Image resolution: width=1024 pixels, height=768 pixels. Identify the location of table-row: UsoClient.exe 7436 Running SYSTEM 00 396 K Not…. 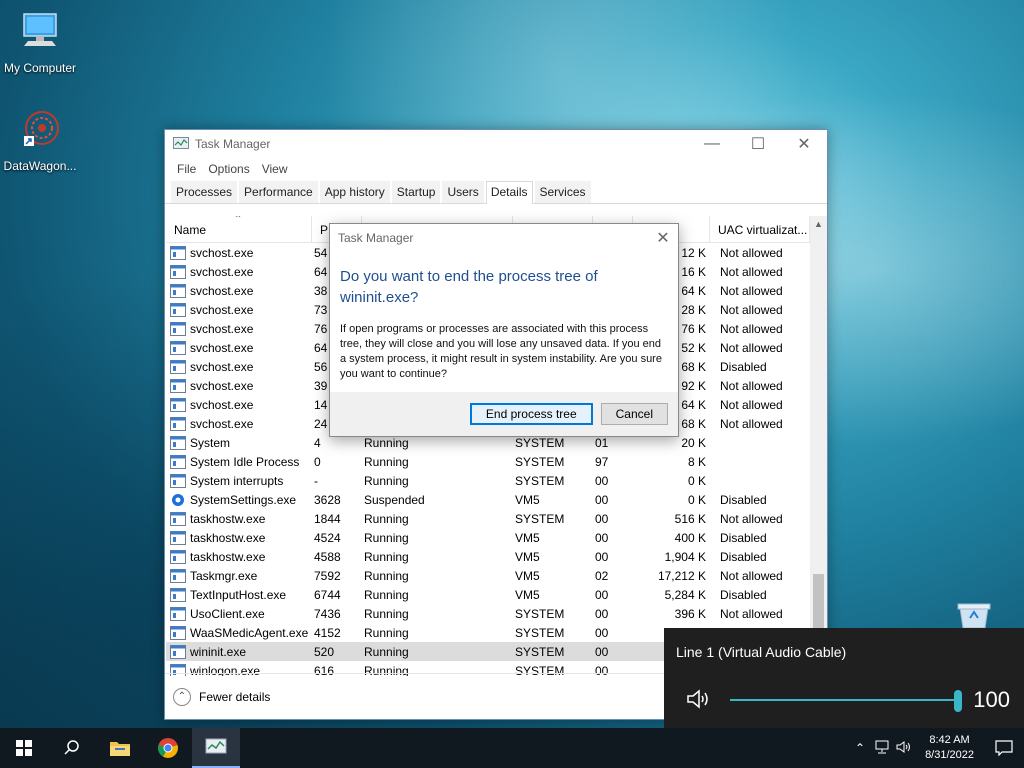
(496, 613).